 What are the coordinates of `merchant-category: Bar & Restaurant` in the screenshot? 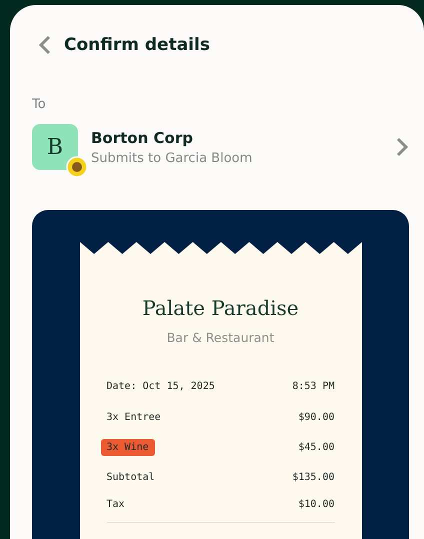 It's located at (220, 338).